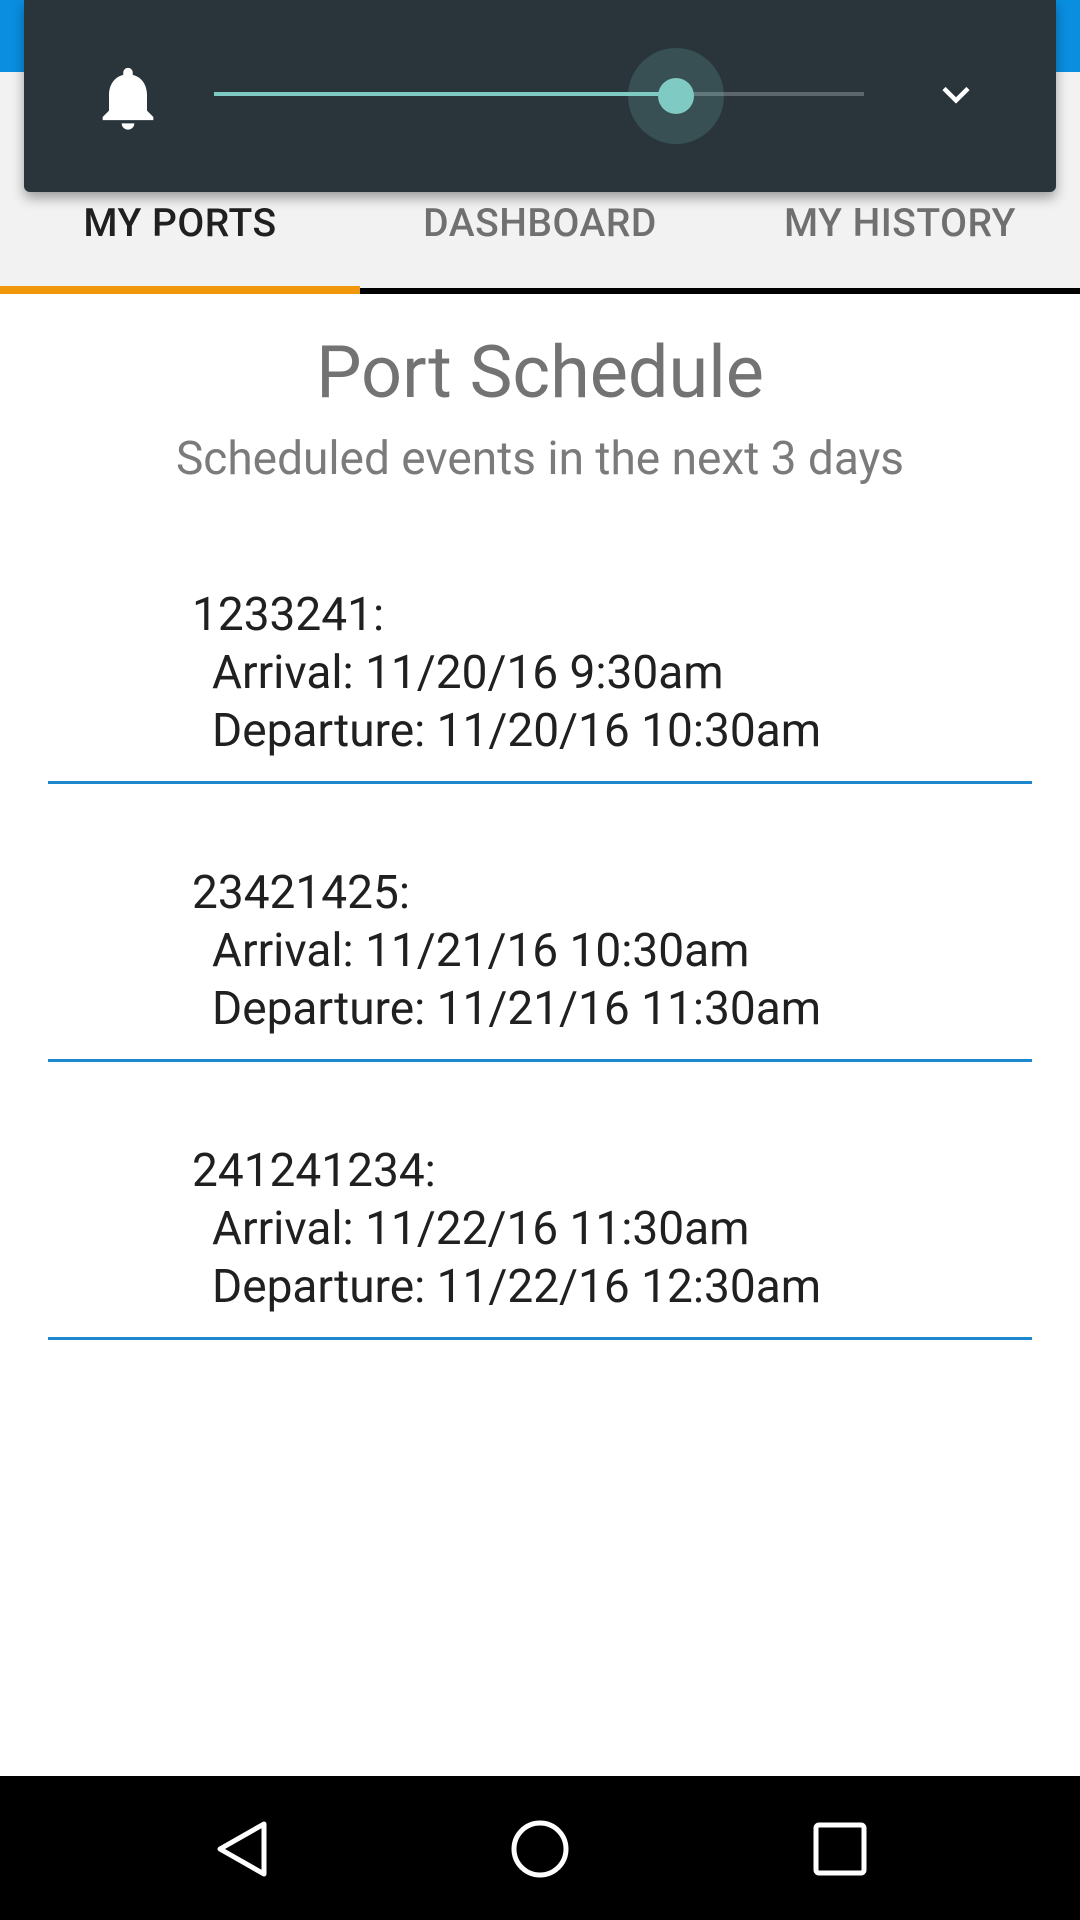 Image resolution: width=1080 pixels, height=1920 pixels. I want to click on recents-icon, so click(840, 1849).